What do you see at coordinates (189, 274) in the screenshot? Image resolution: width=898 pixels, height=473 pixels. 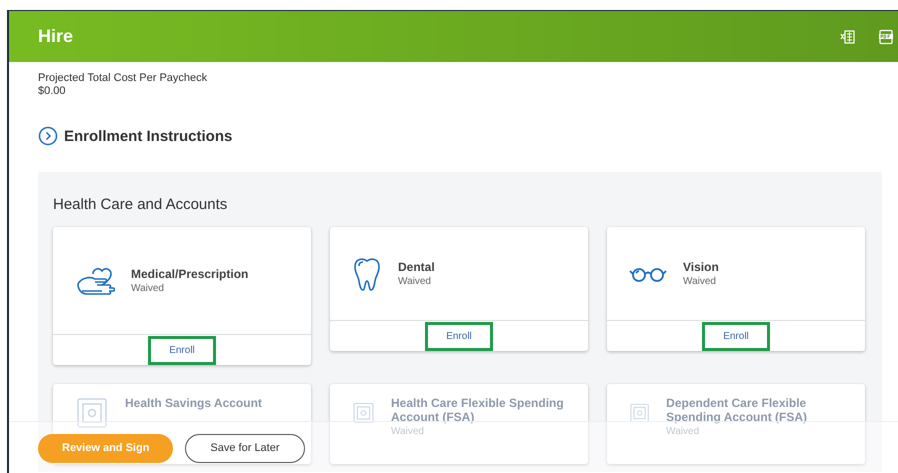 I see `card-title: Medical/Prescription` at bounding box center [189, 274].